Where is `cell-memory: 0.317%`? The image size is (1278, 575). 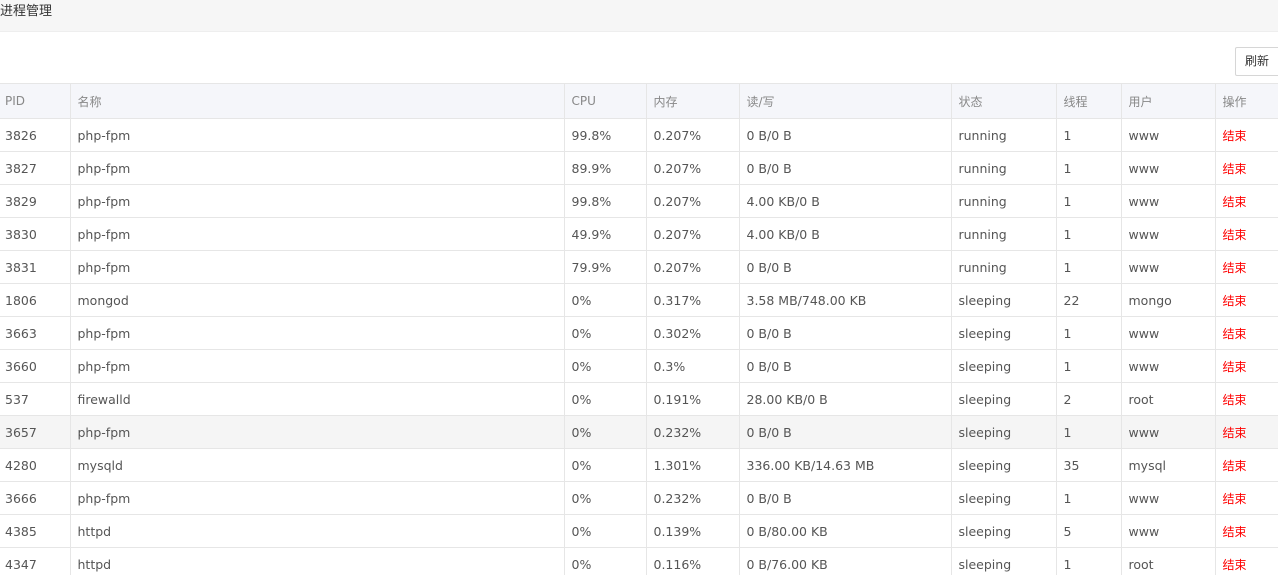
cell-memory: 0.317% is located at coordinates (693, 300).